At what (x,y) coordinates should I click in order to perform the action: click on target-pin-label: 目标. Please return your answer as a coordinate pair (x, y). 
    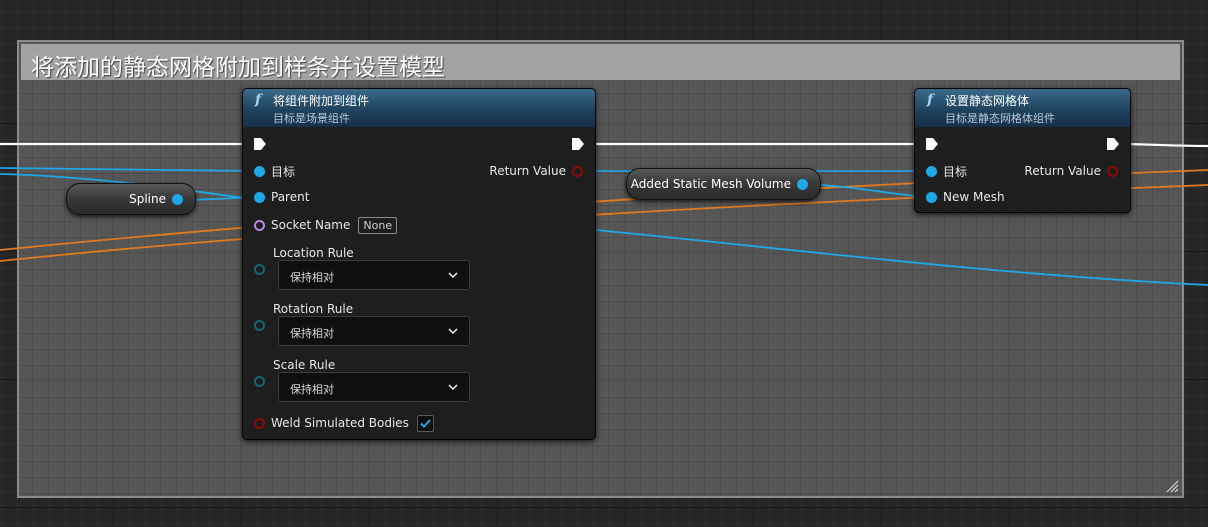
    Looking at the image, I should click on (283, 171).